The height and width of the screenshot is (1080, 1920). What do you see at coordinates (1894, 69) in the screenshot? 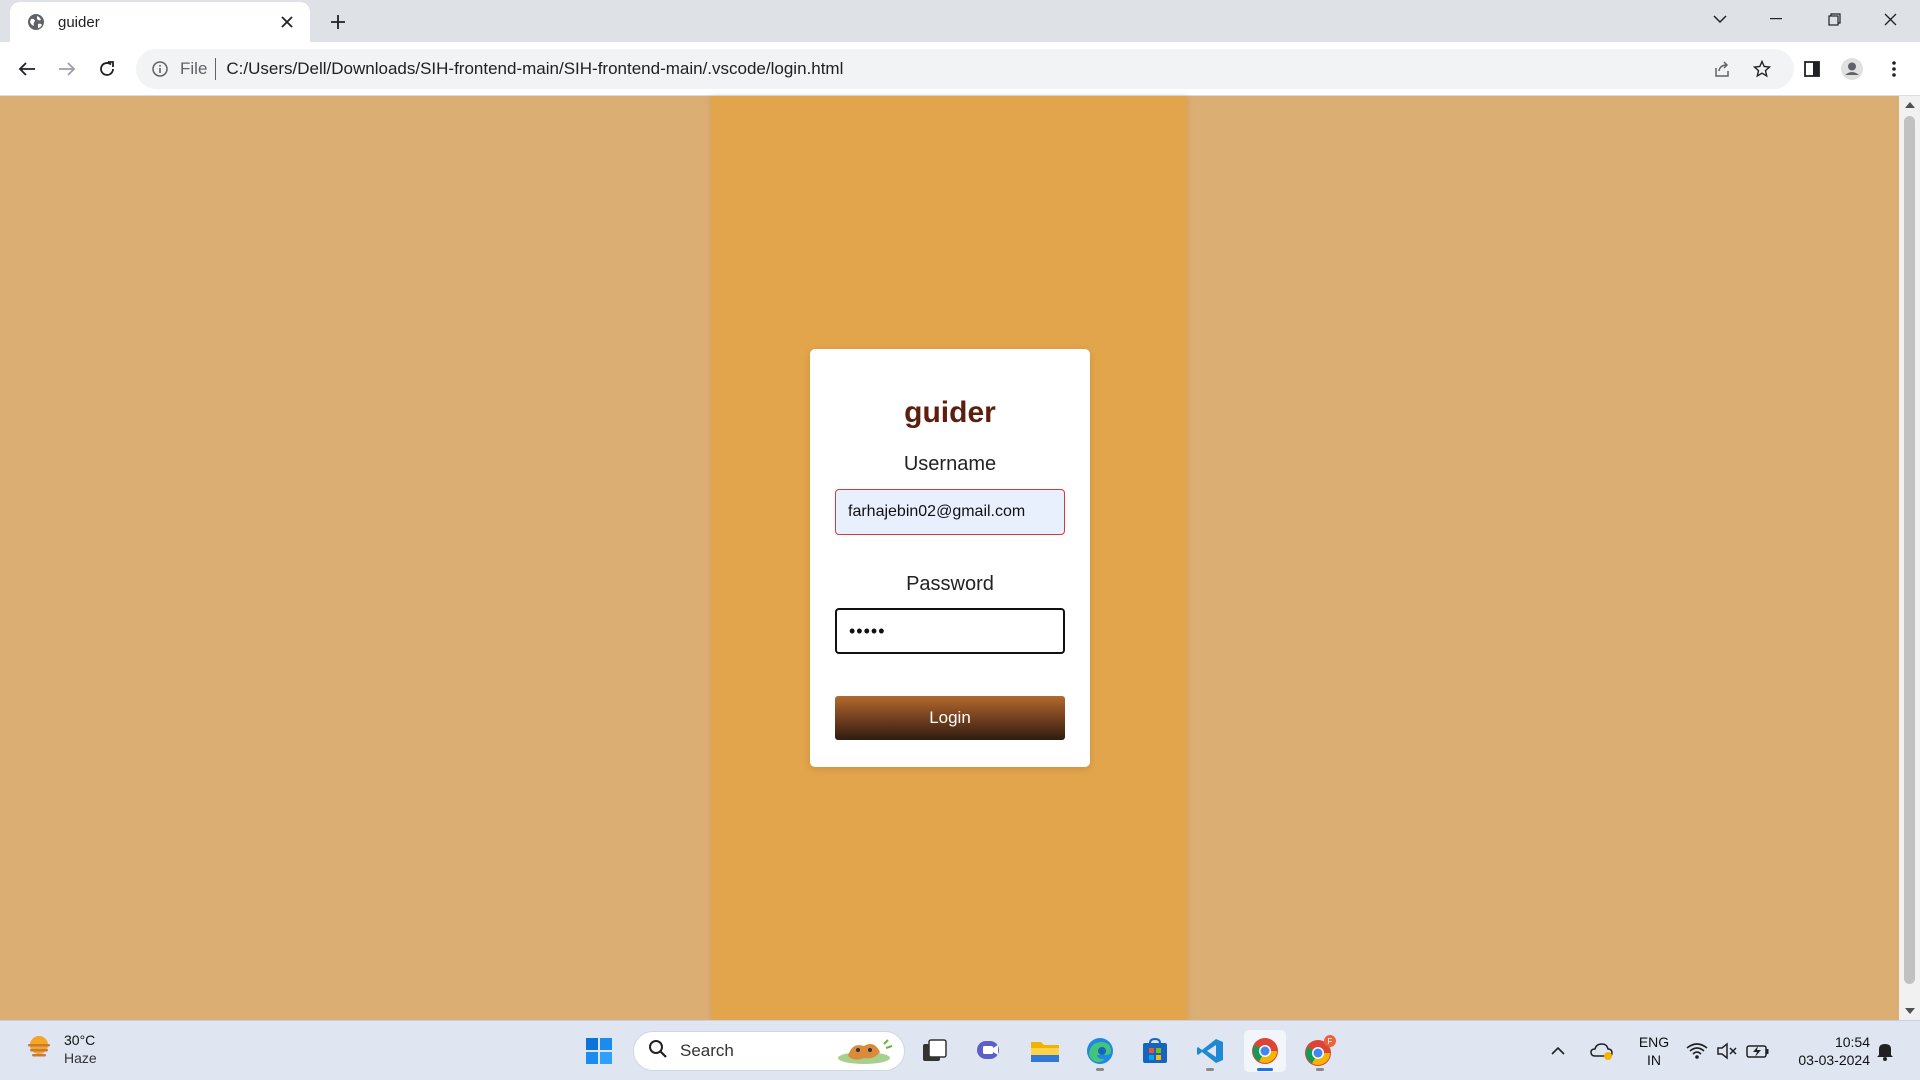
I see `menu-dots-icon` at bounding box center [1894, 69].